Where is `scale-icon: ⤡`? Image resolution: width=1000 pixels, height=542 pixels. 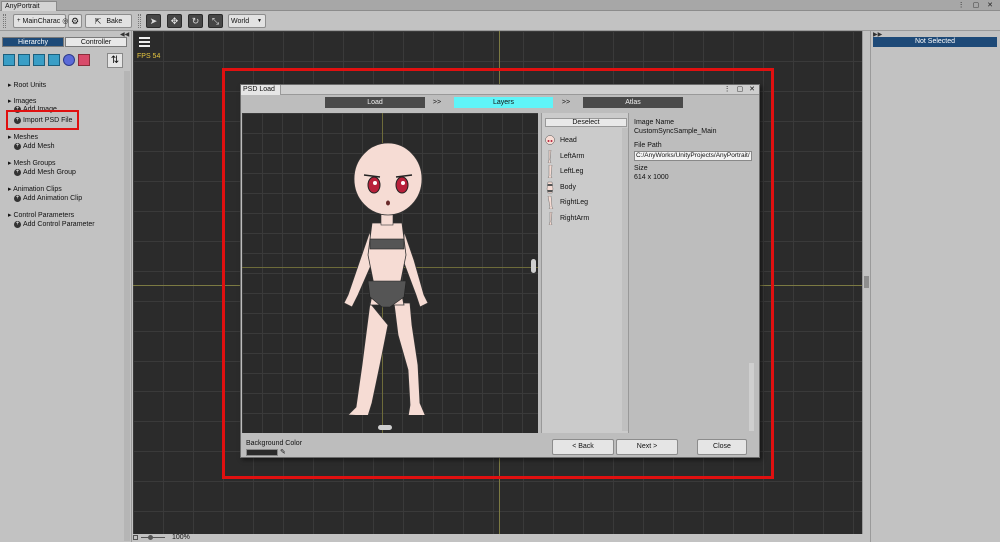 scale-icon: ⤡ is located at coordinates (215, 20).